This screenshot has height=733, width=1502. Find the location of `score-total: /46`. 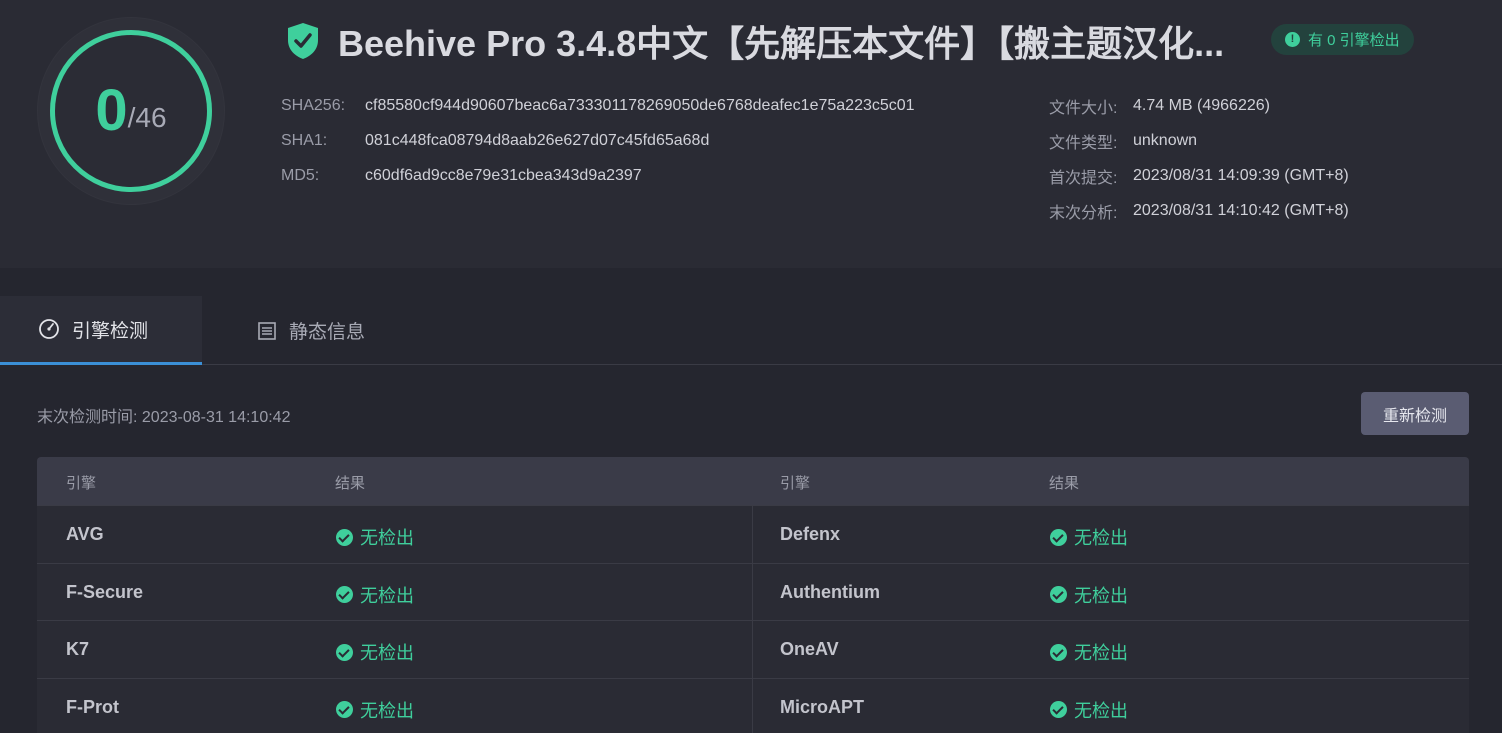

score-total: /46 is located at coordinates (147, 117).